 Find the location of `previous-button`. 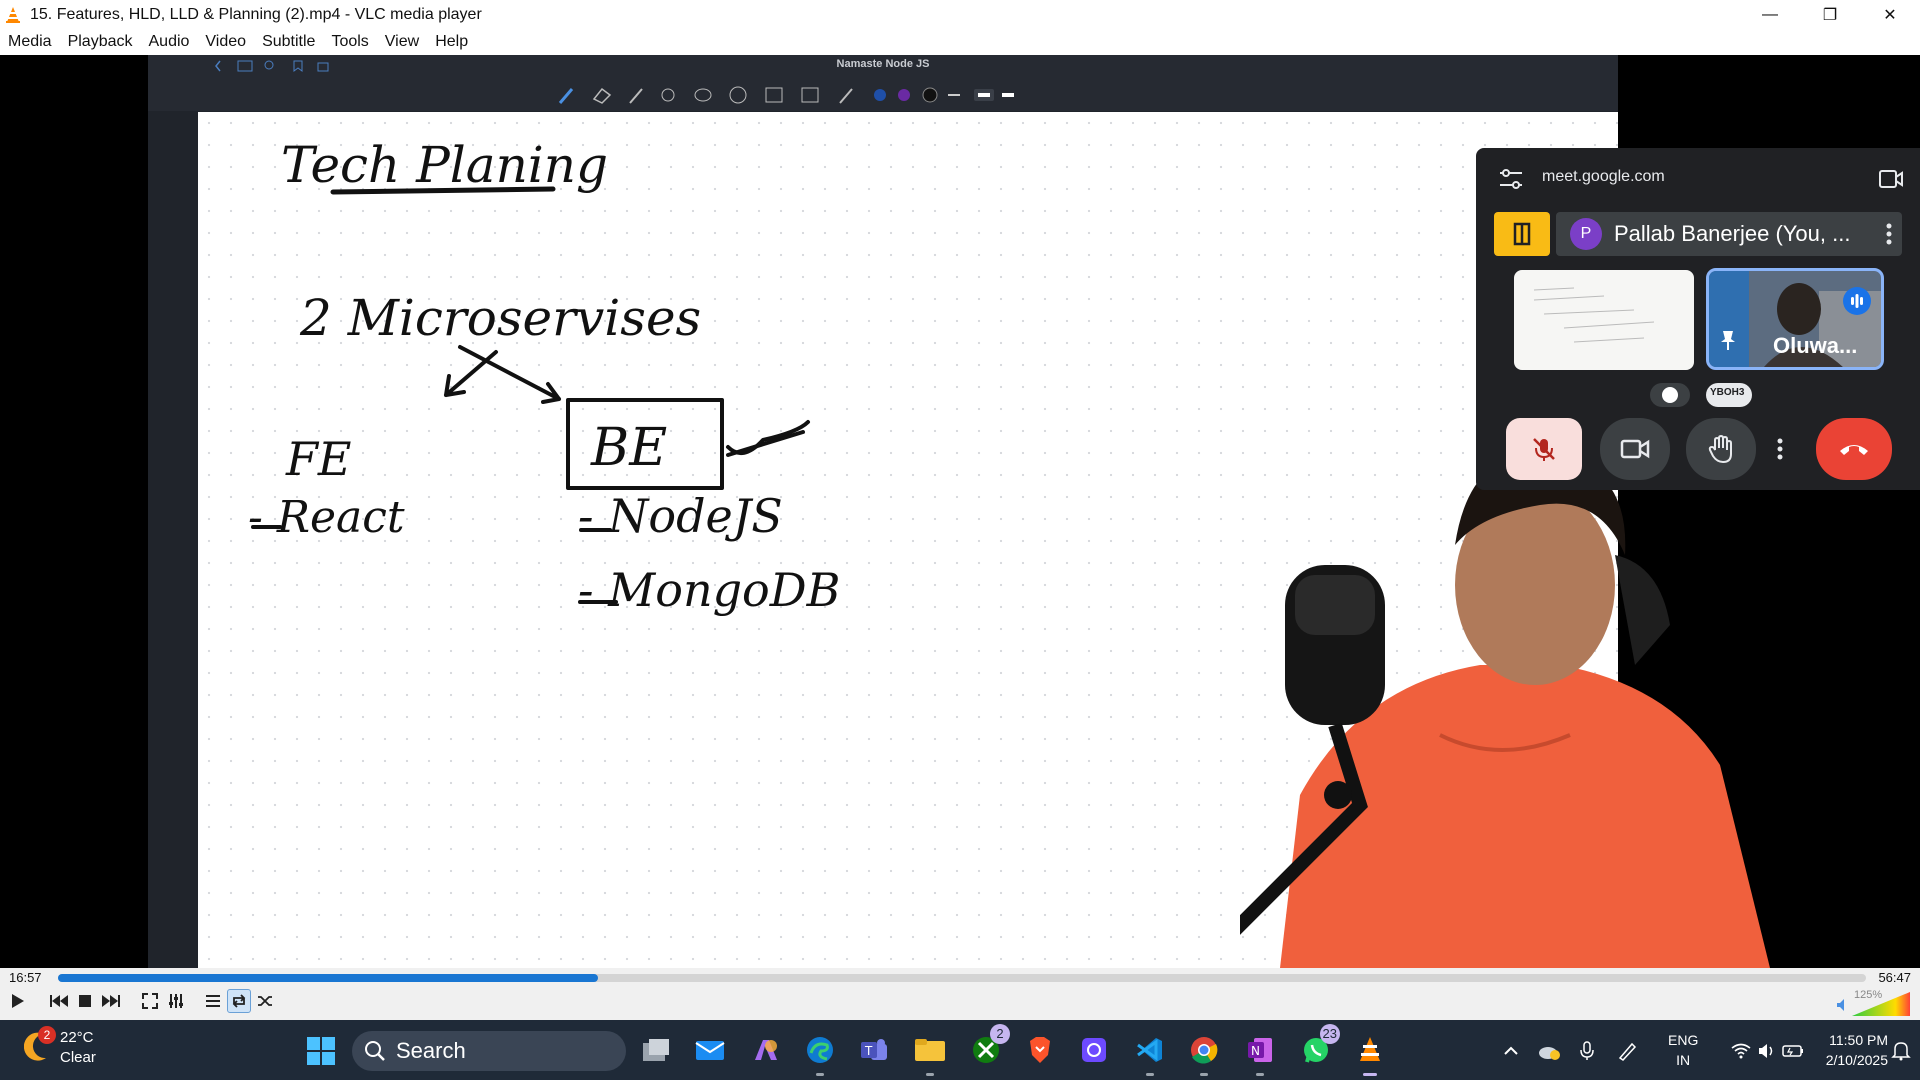

previous-button is located at coordinates (59, 1001).